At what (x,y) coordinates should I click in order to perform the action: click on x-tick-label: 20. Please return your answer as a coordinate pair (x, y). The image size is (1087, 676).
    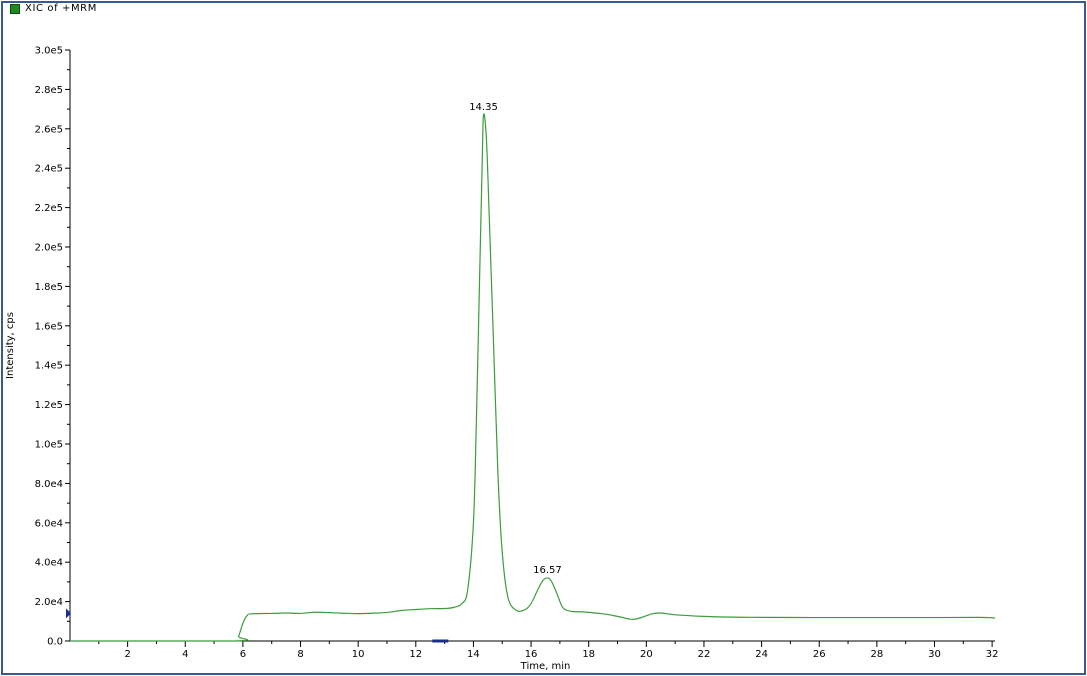
    Looking at the image, I should click on (646, 654).